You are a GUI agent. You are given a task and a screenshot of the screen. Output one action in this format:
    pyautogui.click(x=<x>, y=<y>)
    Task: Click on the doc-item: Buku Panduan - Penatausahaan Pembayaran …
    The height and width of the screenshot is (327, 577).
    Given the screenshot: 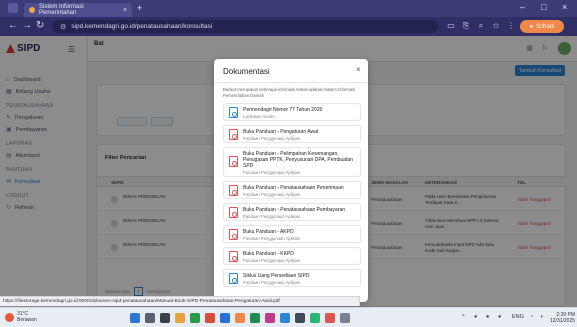 What is the action you would take?
    pyautogui.click(x=292, y=212)
    